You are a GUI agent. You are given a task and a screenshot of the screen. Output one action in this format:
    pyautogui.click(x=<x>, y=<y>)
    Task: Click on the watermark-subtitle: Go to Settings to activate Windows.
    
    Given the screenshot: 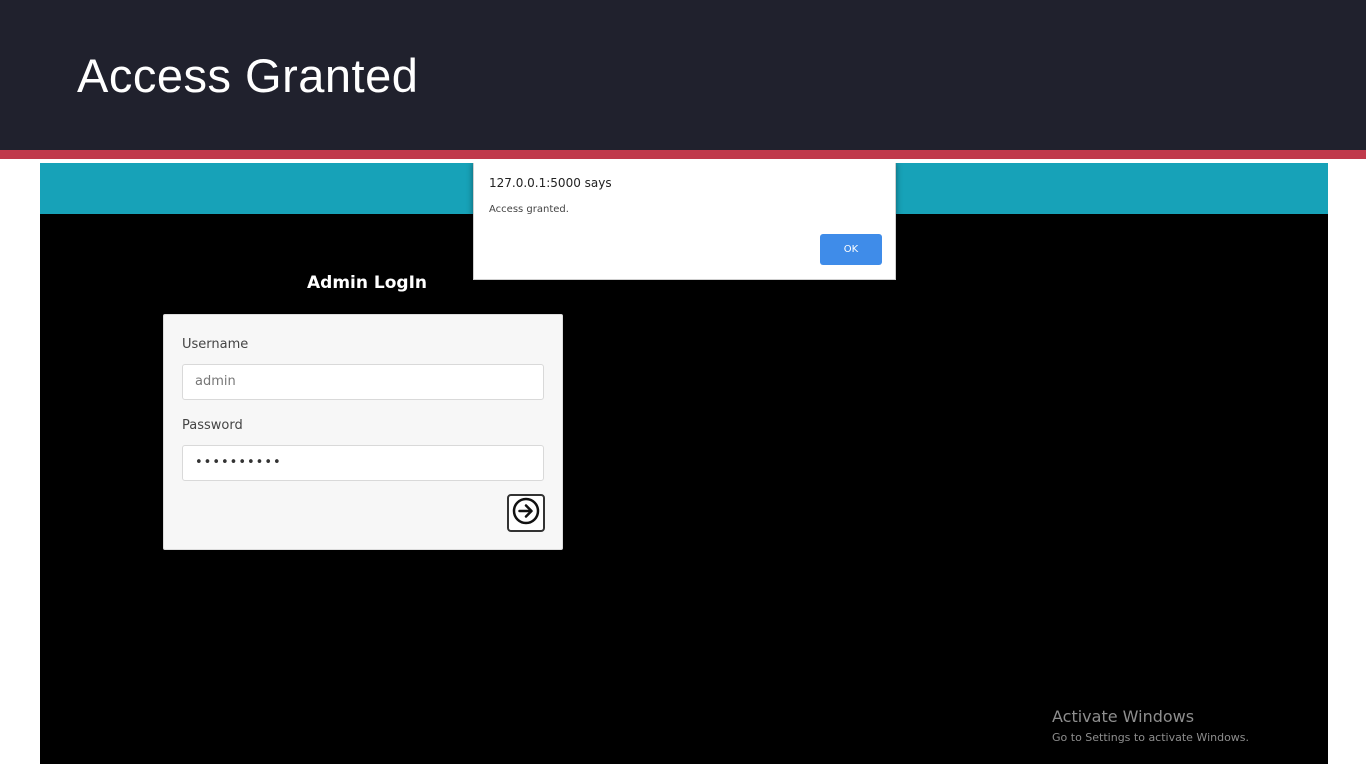 What is the action you would take?
    pyautogui.click(x=1151, y=737)
    